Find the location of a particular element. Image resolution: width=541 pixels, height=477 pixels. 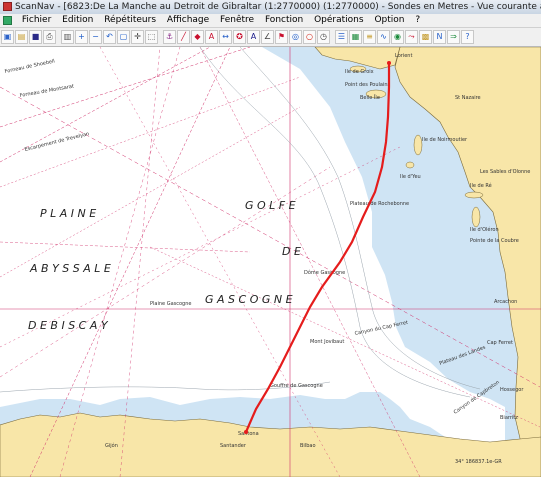

menu-option: Option is located at coordinates (389, 20).